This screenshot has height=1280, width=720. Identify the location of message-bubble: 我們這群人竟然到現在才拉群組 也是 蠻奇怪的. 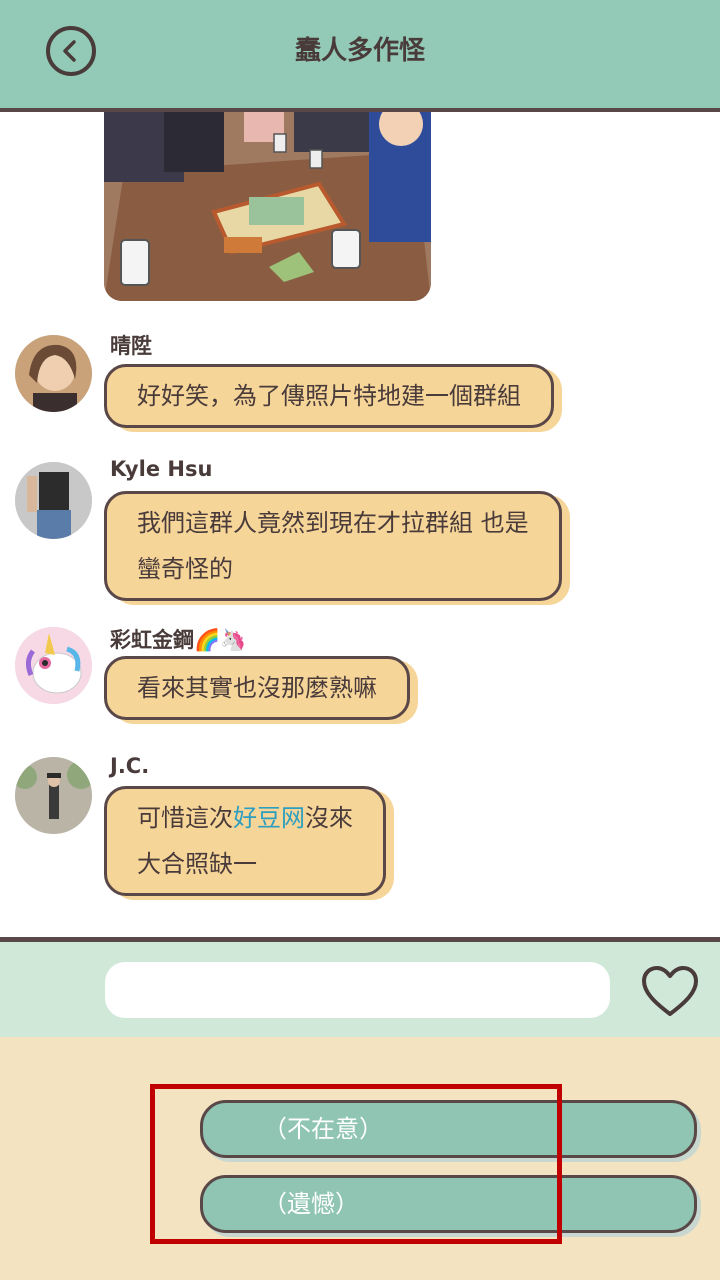
(333, 546).